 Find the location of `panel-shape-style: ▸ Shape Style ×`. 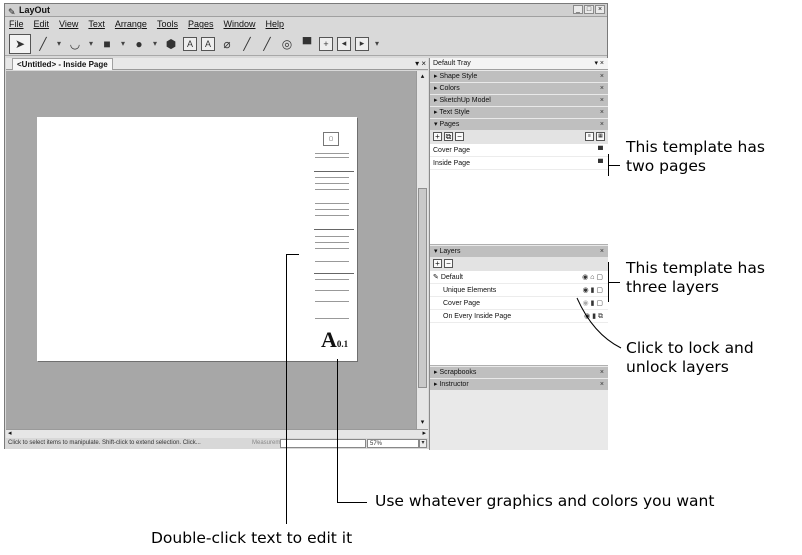

panel-shape-style: ▸ Shape Style × is located at coordinates (519, 76).